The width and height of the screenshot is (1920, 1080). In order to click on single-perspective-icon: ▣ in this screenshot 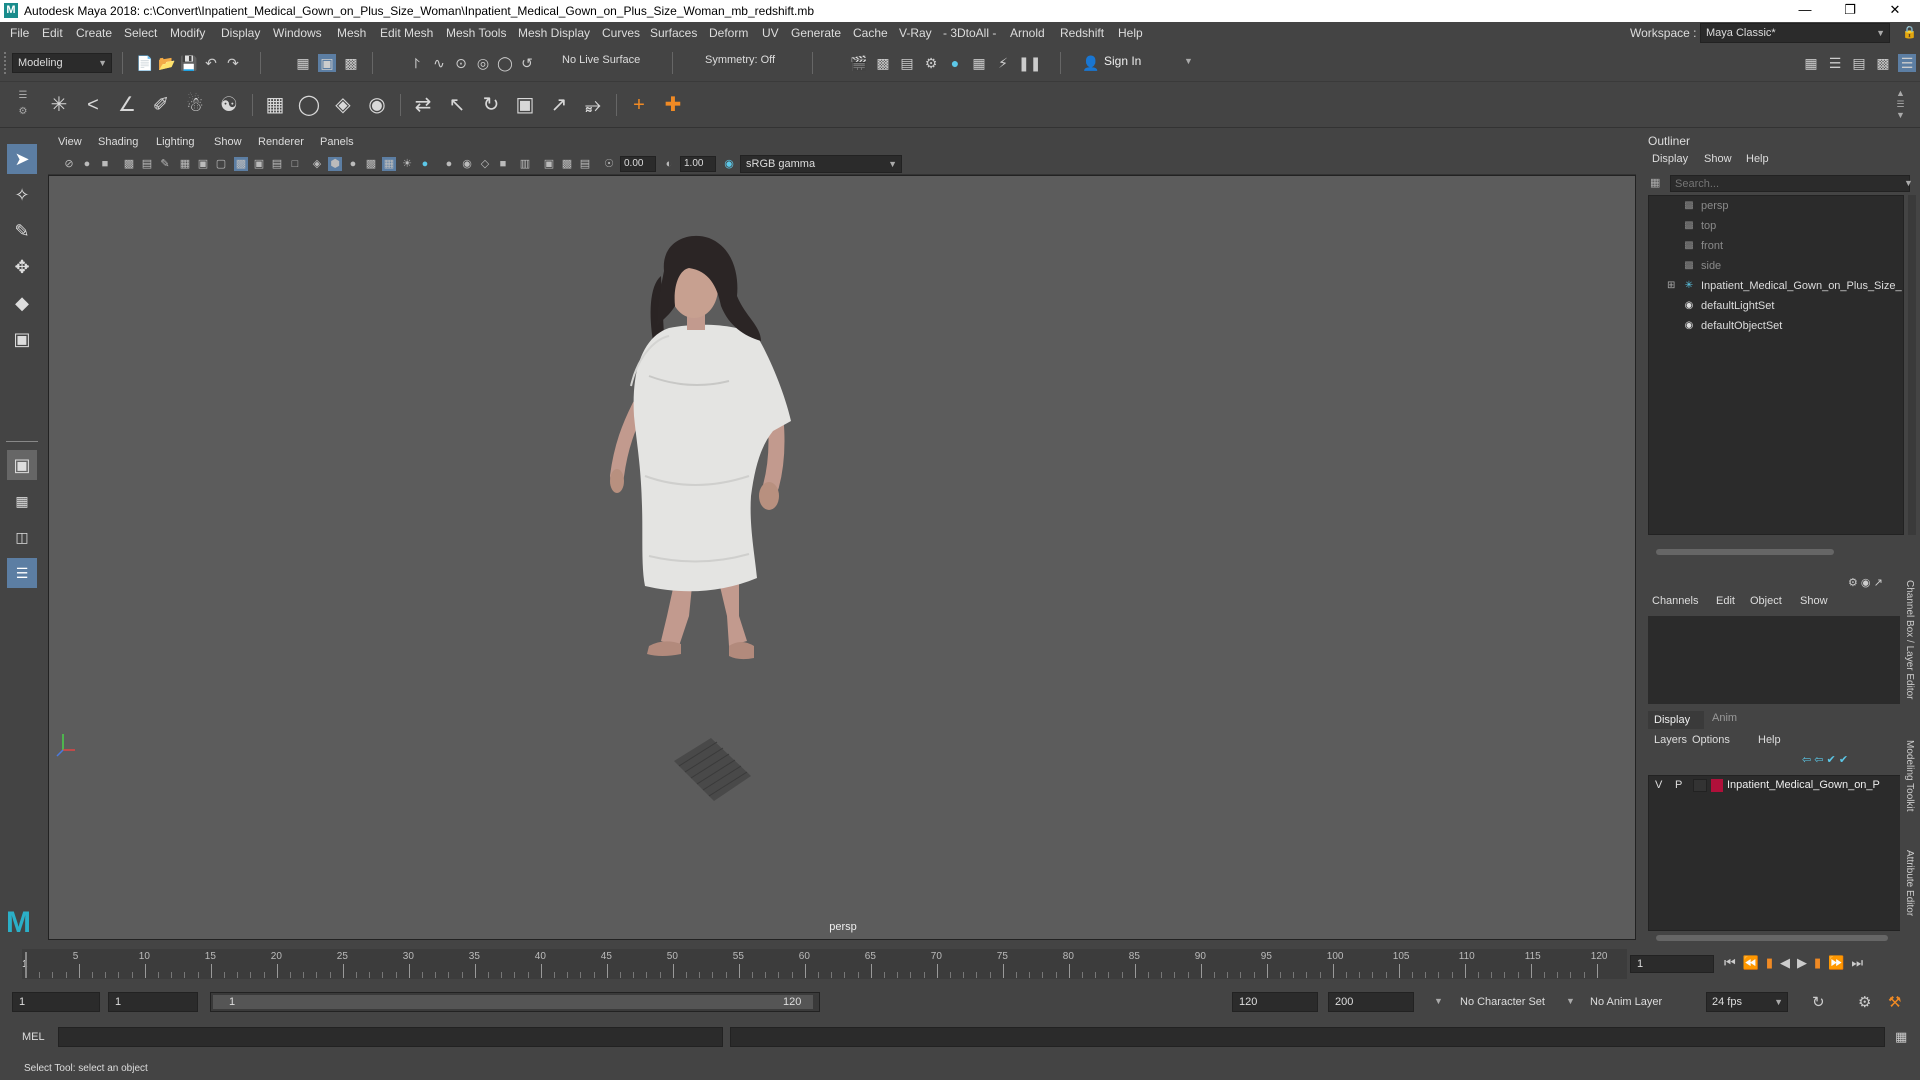, I will do `click(22, 465)`.